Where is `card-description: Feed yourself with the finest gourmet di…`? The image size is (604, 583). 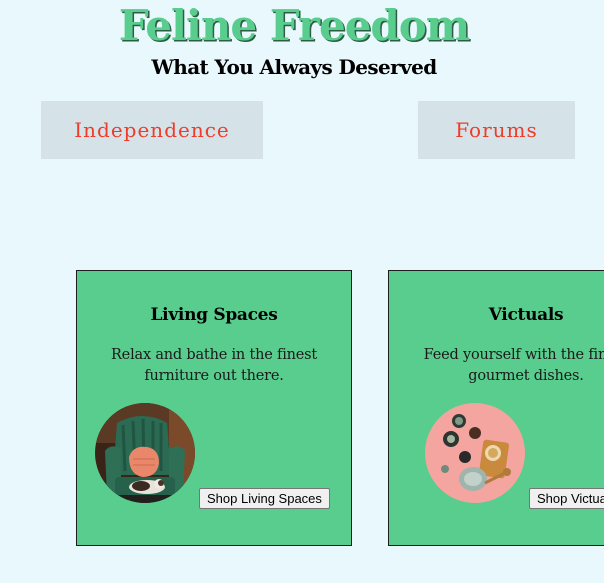
card-description: Feed yourself with the finest gourmet di… is located at coordinates (513, 365).